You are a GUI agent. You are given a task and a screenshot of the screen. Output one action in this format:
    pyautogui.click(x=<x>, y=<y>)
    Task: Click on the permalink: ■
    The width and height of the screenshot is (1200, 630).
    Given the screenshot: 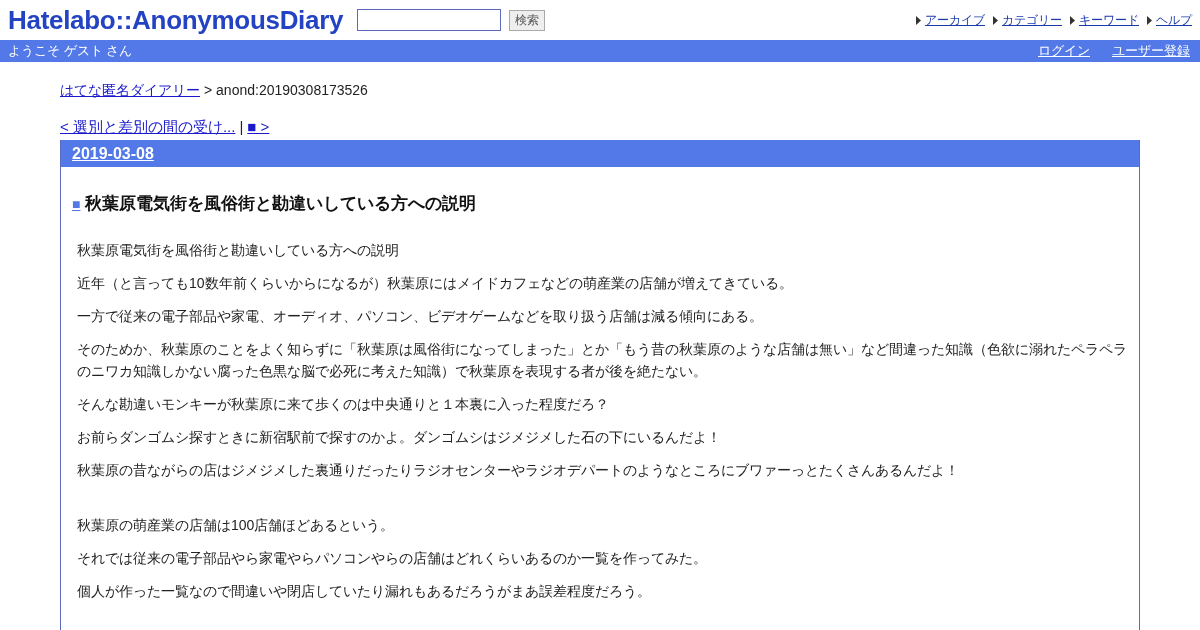 What is the action you would take?
    pyautogui.click(x=76, y=203)
    